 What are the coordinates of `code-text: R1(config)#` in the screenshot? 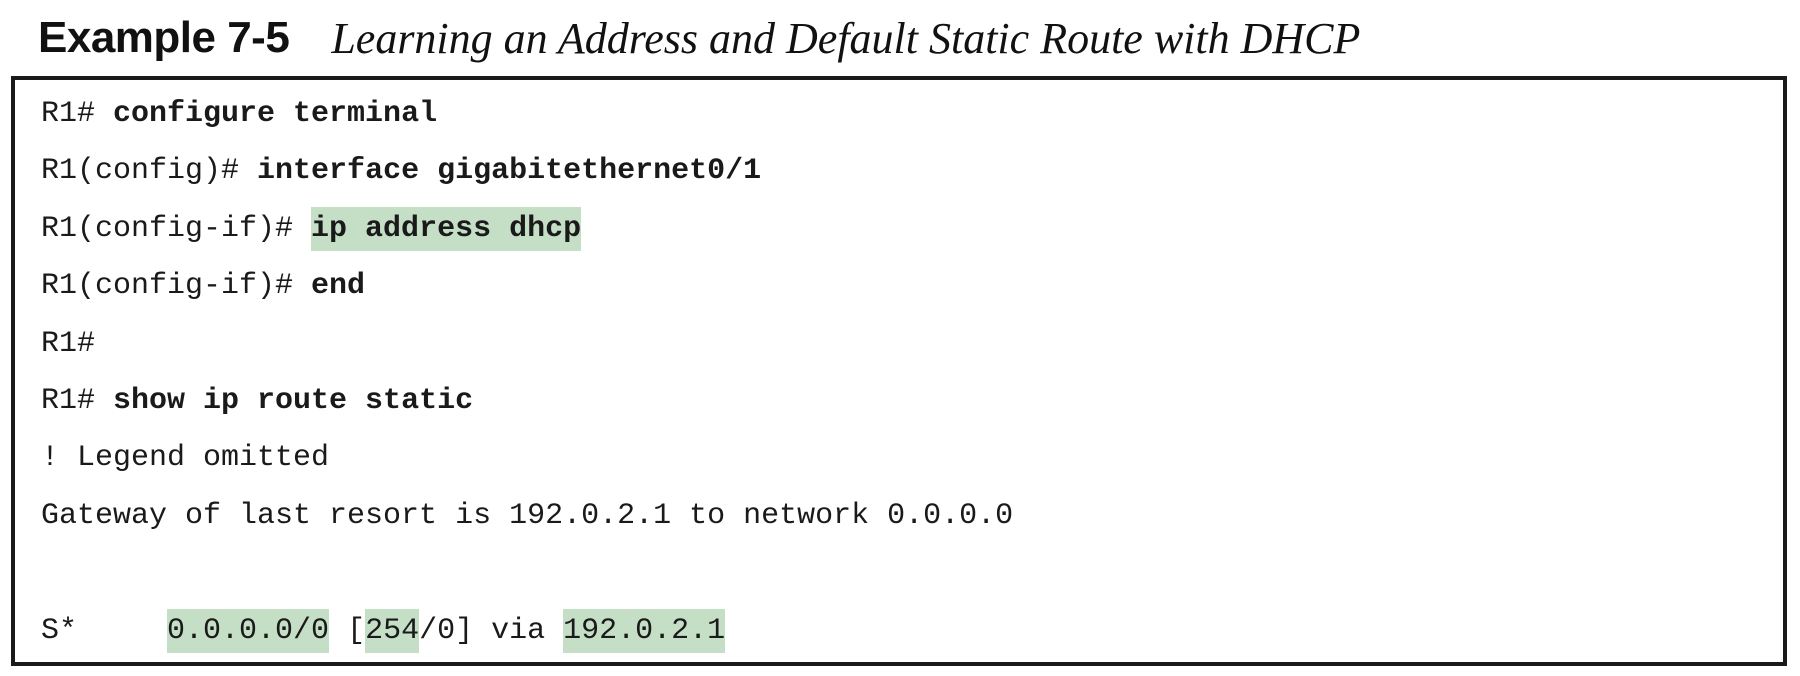 It's located at (149, 171).